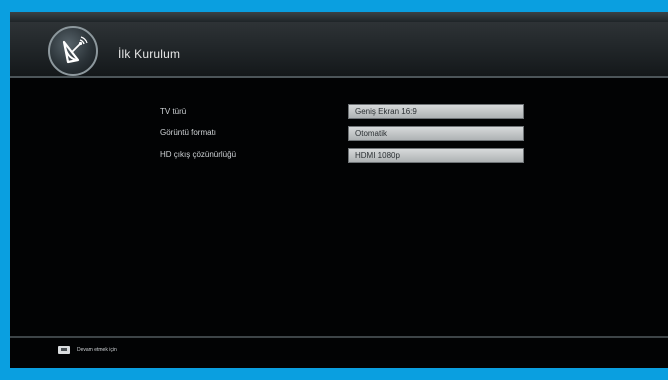  What do you see at coordinates (339, 337) in the screenshot?
I see `footer-divider` at bounding box center [339, 337].